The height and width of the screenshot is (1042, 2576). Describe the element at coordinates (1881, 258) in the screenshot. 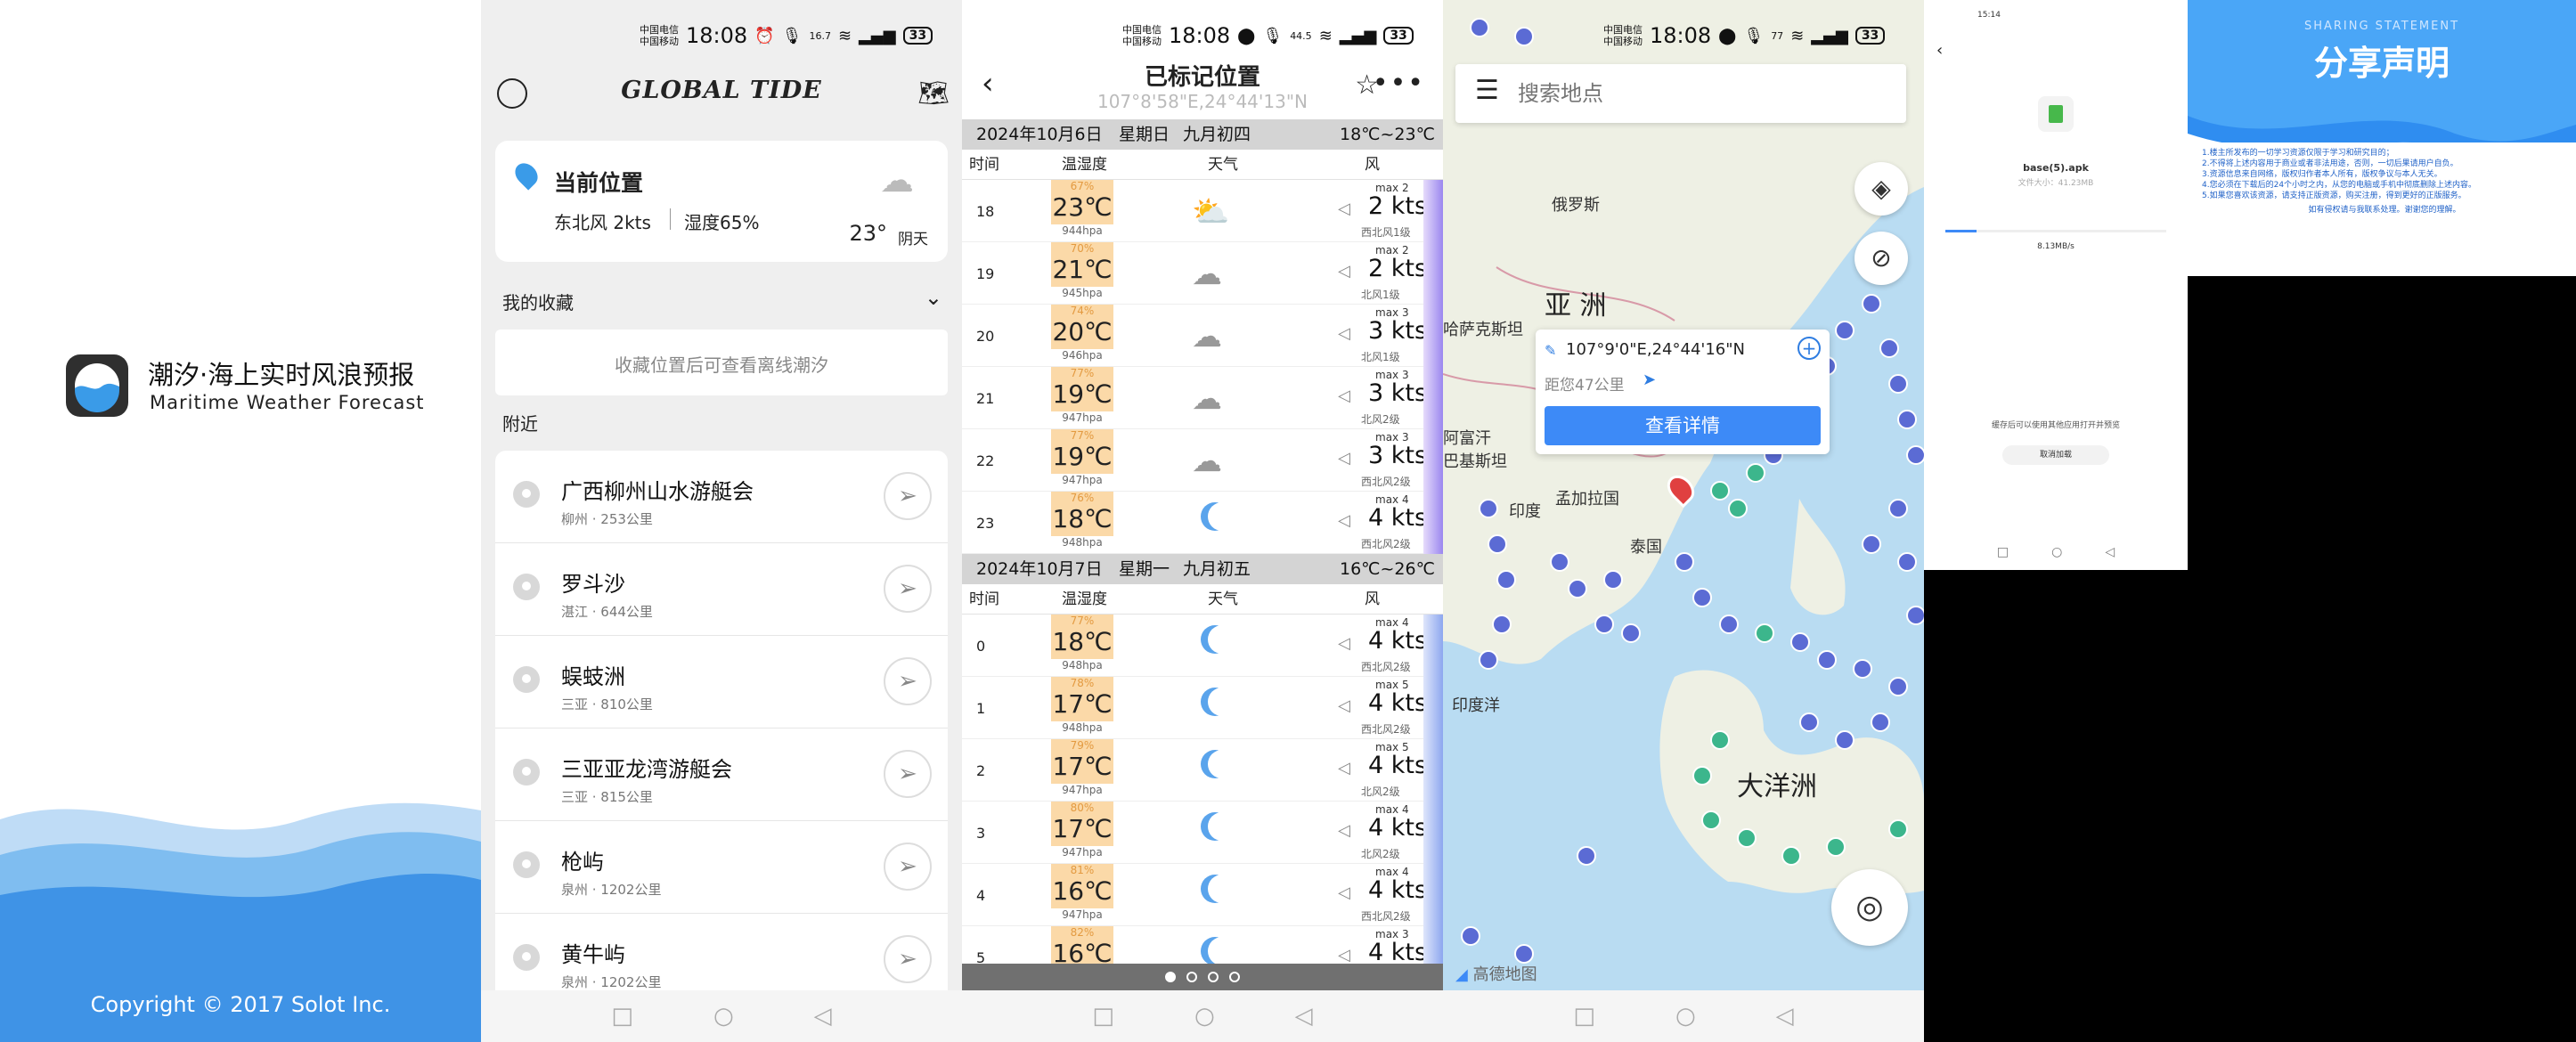

I see `compass-icon: ⊘` at that location.